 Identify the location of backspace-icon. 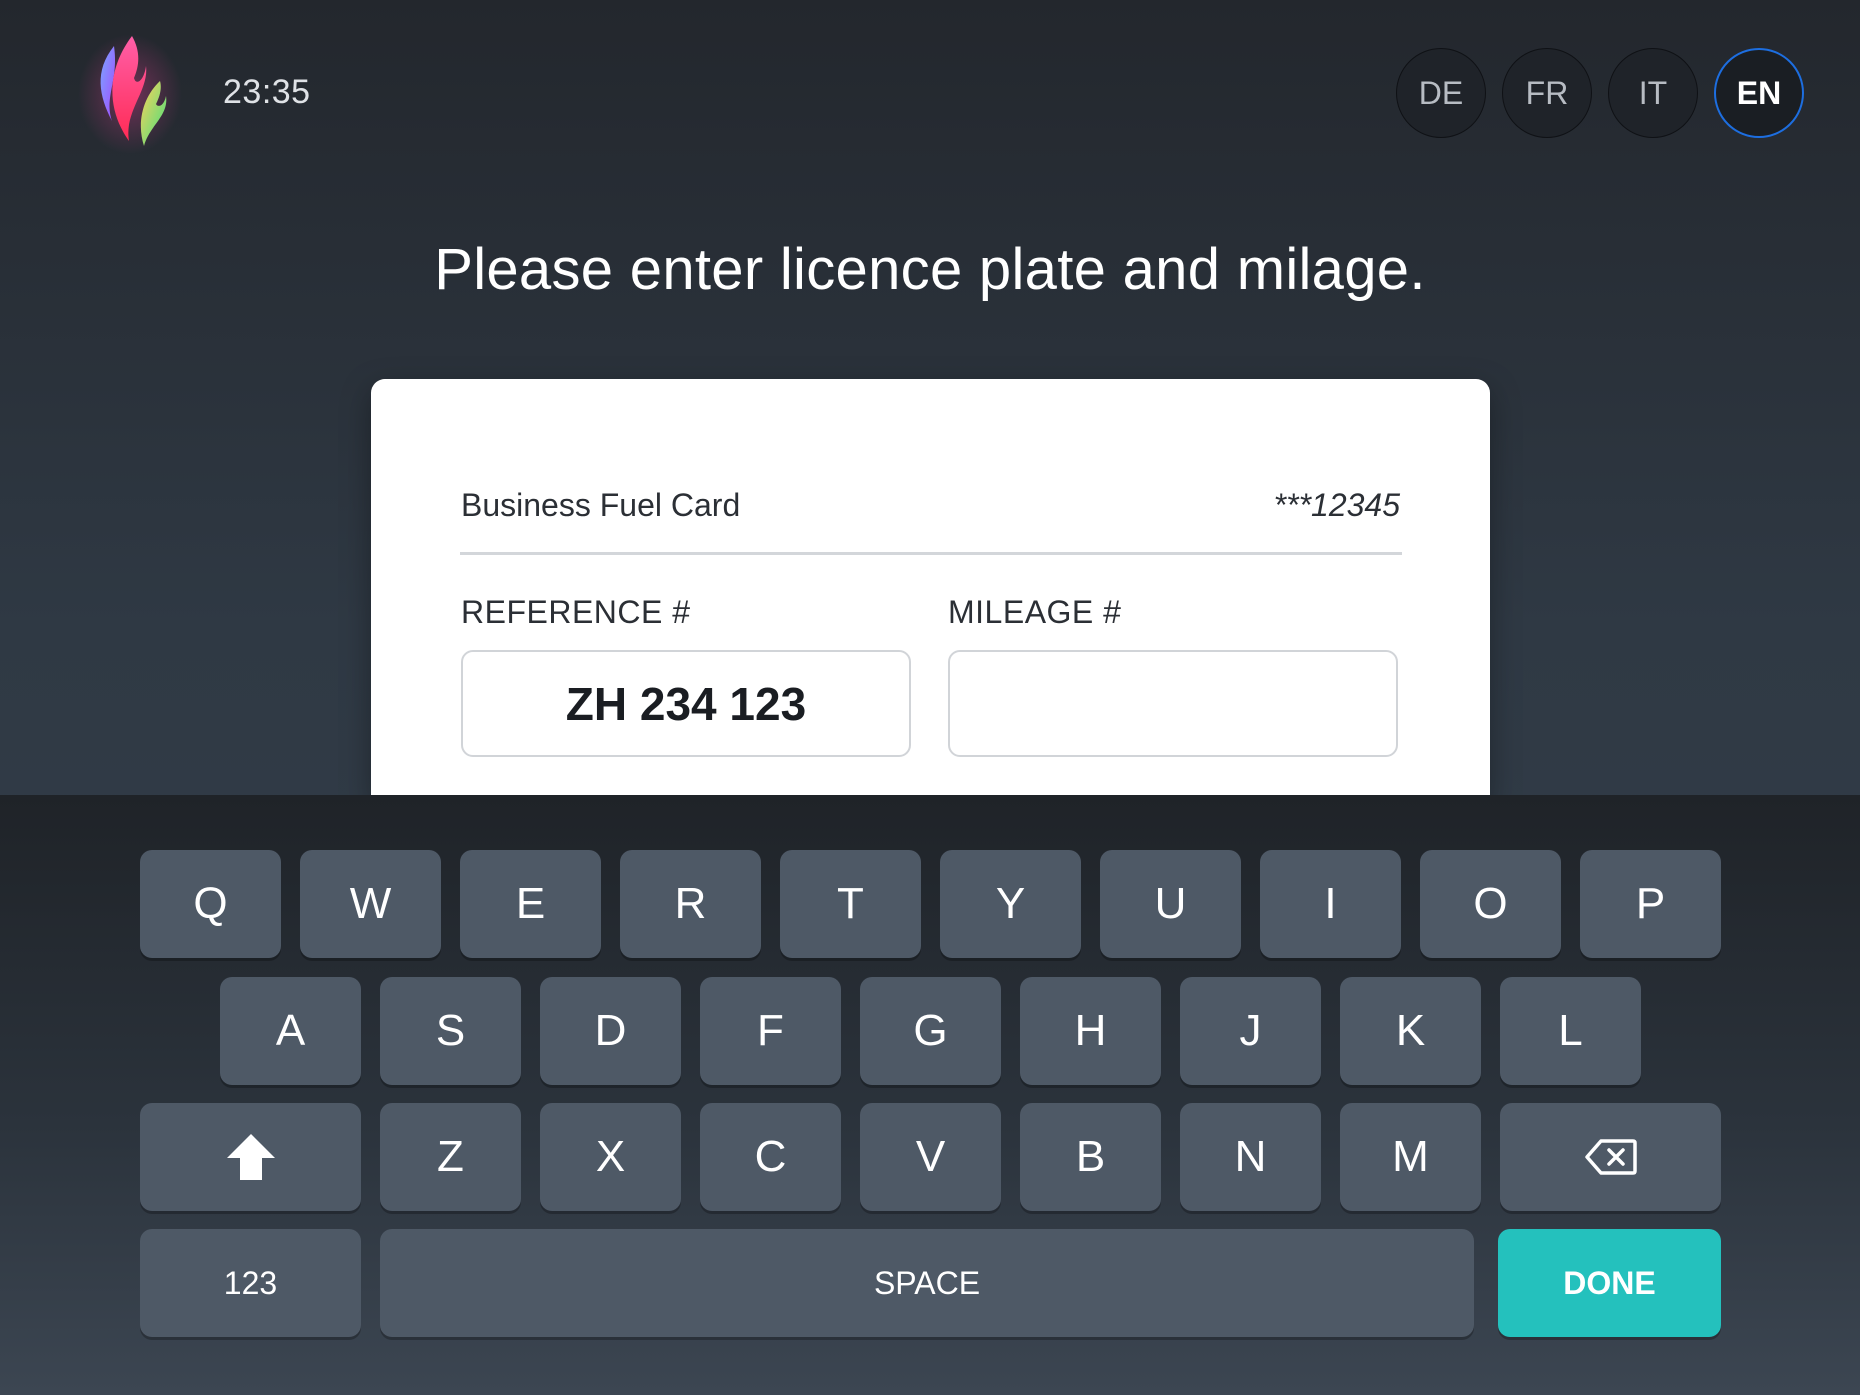
(1610, 1157).